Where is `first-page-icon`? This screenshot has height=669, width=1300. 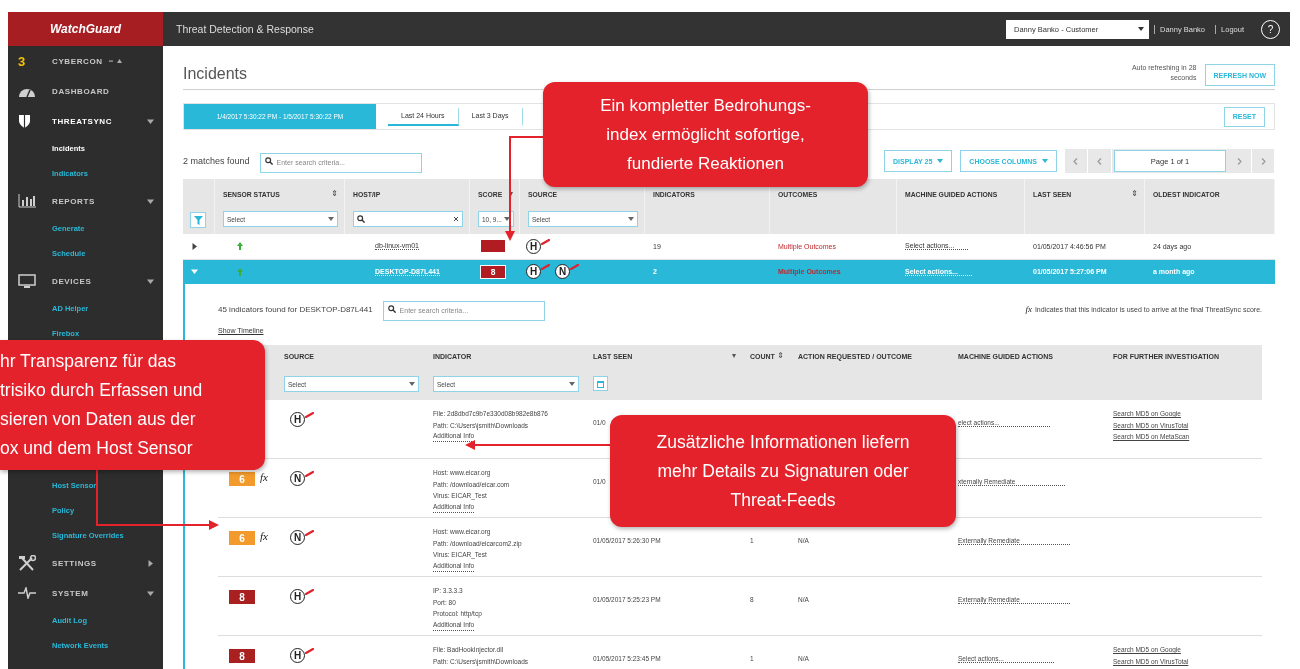
first-page-icon is located at coordinates (1076, 161).